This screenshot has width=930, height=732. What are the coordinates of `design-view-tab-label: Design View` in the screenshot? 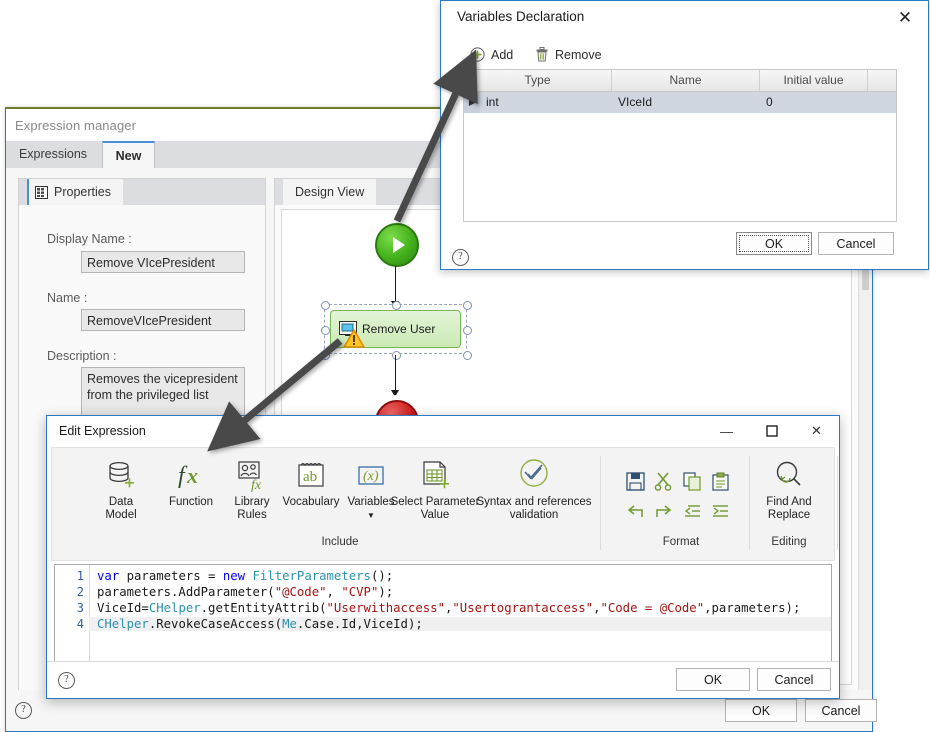 It's located at (330, 192).